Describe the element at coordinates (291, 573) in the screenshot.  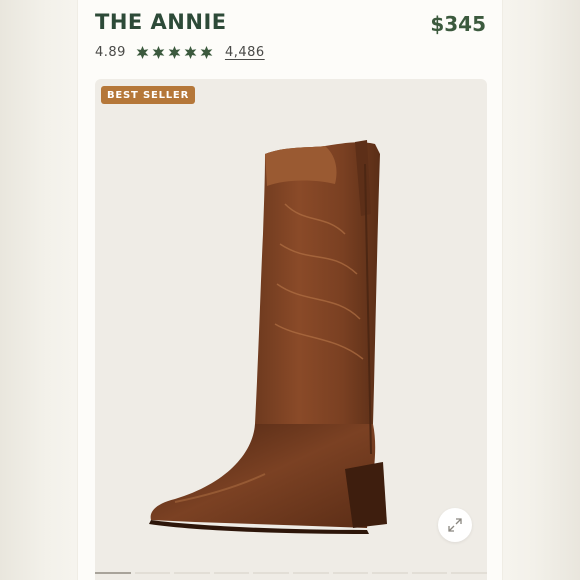
I see `gallery-pagination` at that location.